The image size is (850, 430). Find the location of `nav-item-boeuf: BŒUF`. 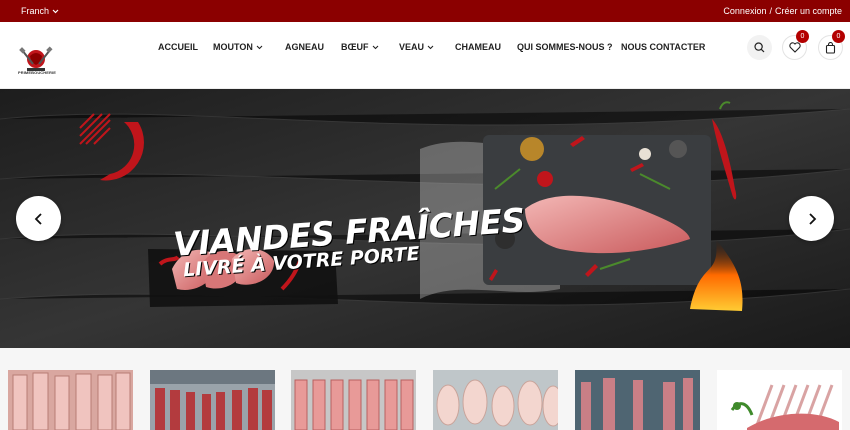

nav-item-boeuf: BŒUF is located at coordinates (370, 47).